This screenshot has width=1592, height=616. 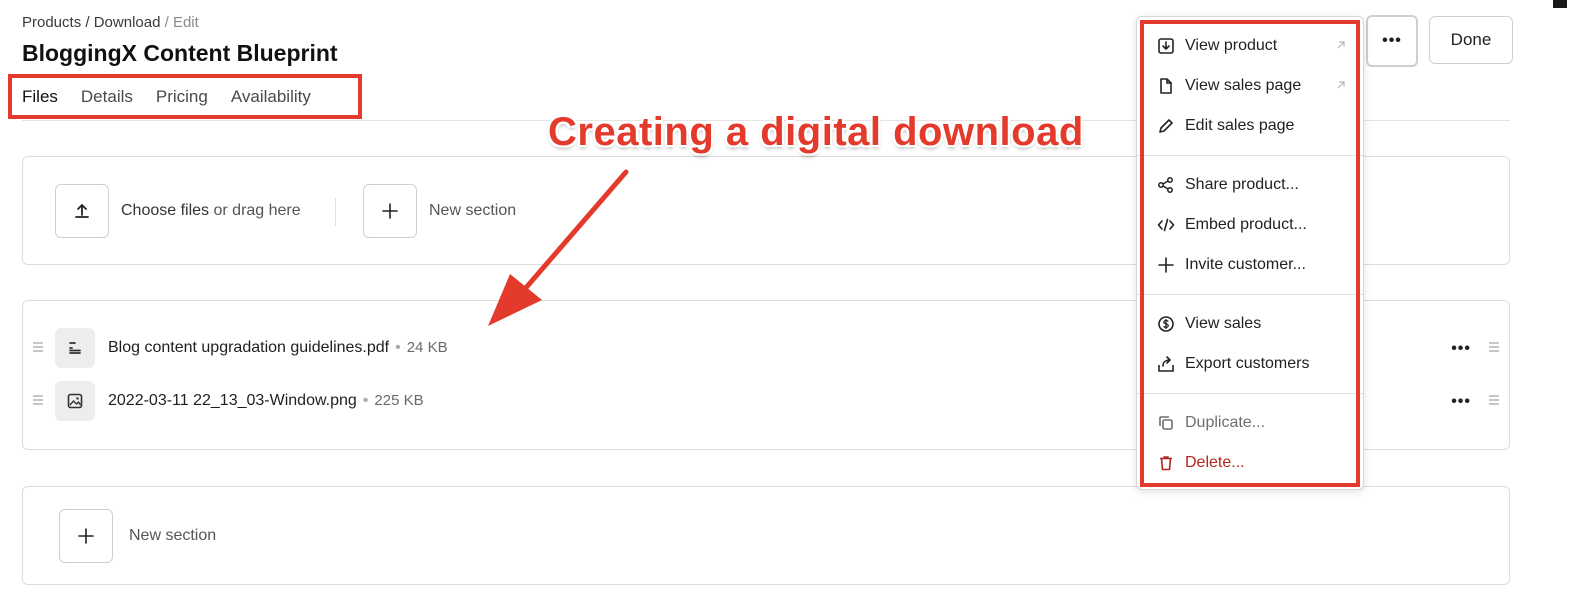 What do you see at coordinates (1166, 225) in the screenshot?
I see `code-icon` at bounding box center [1166, 225].